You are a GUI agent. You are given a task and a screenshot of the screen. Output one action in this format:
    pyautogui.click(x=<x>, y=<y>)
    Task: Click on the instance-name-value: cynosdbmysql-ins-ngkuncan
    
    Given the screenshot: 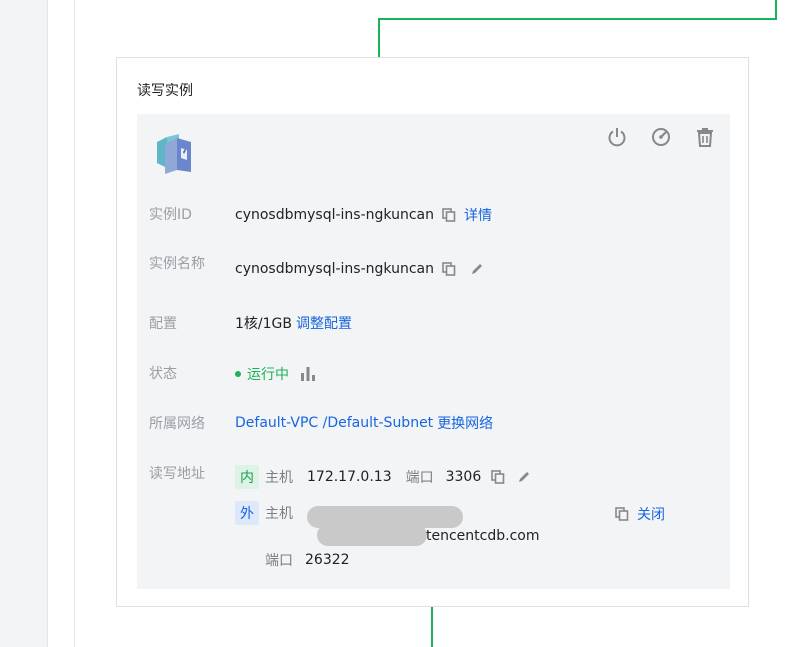 What is the action you would take?
    pyautogui.click(x=334, y=269)
    